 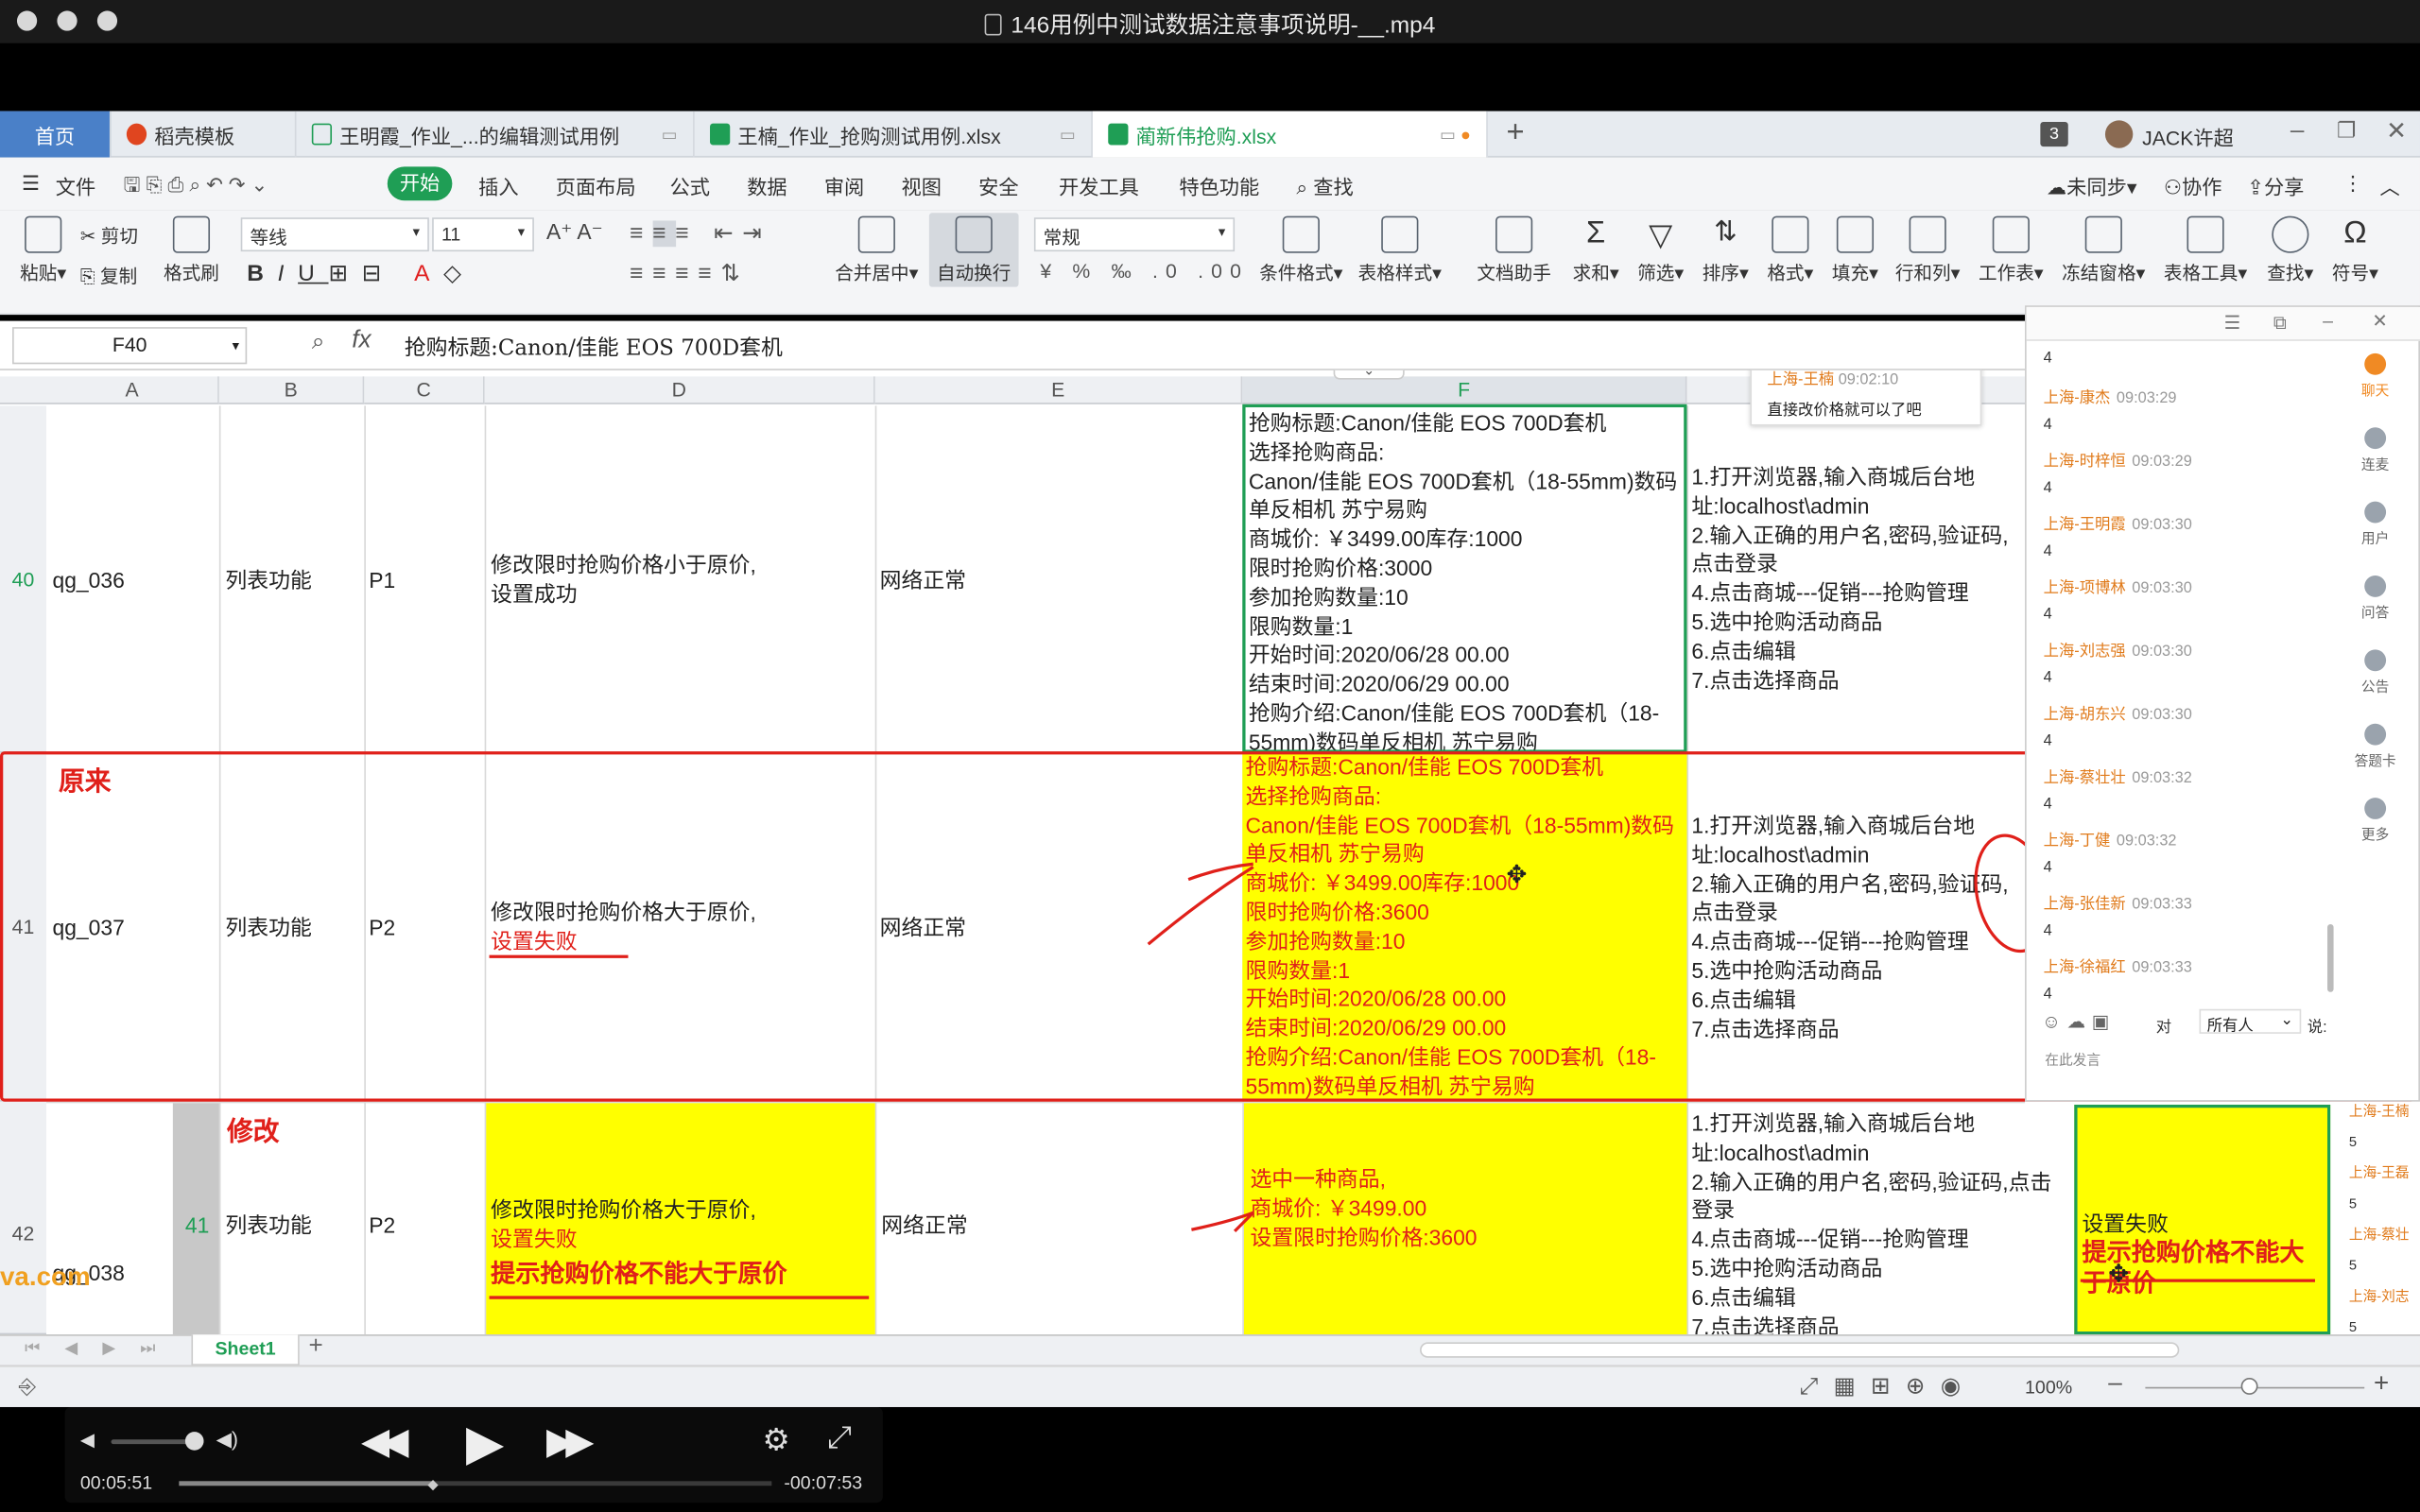 I want to click on chat-side-tab: 问答, so click(x=2376, y=598).